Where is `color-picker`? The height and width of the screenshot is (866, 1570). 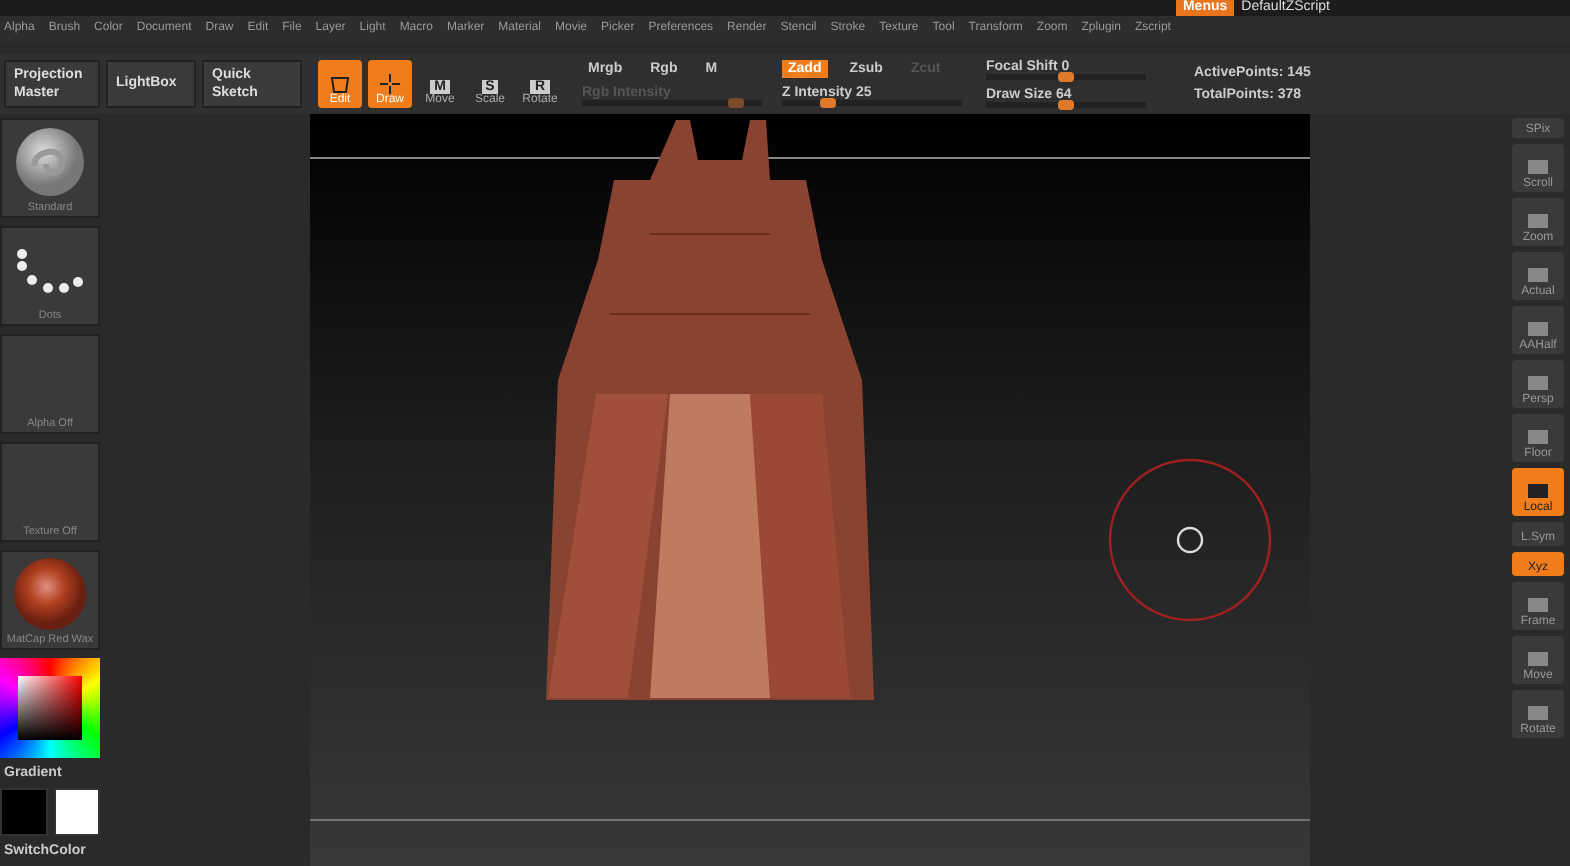
color-picker is located at coordinates (50, 708).